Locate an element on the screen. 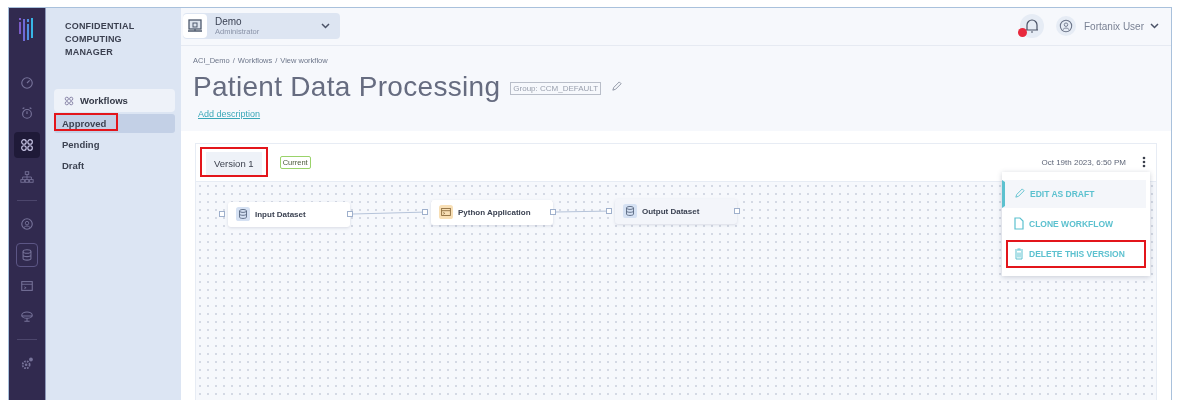 The height and width of the screenshot is (400, 1178). version-tab: Version 1 is located at coordinates (234, 164).